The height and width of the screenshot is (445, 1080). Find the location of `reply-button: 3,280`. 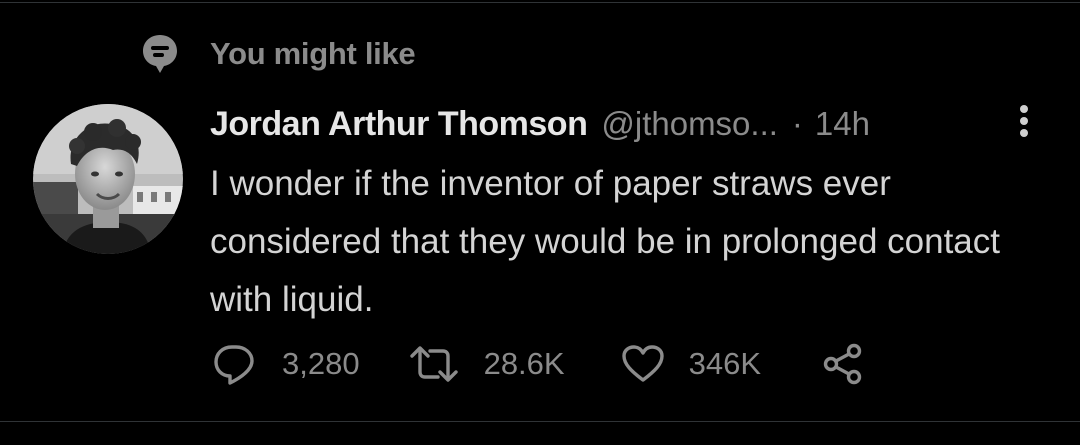

reply-button: 3,280 is located at coordinates (286, 364).